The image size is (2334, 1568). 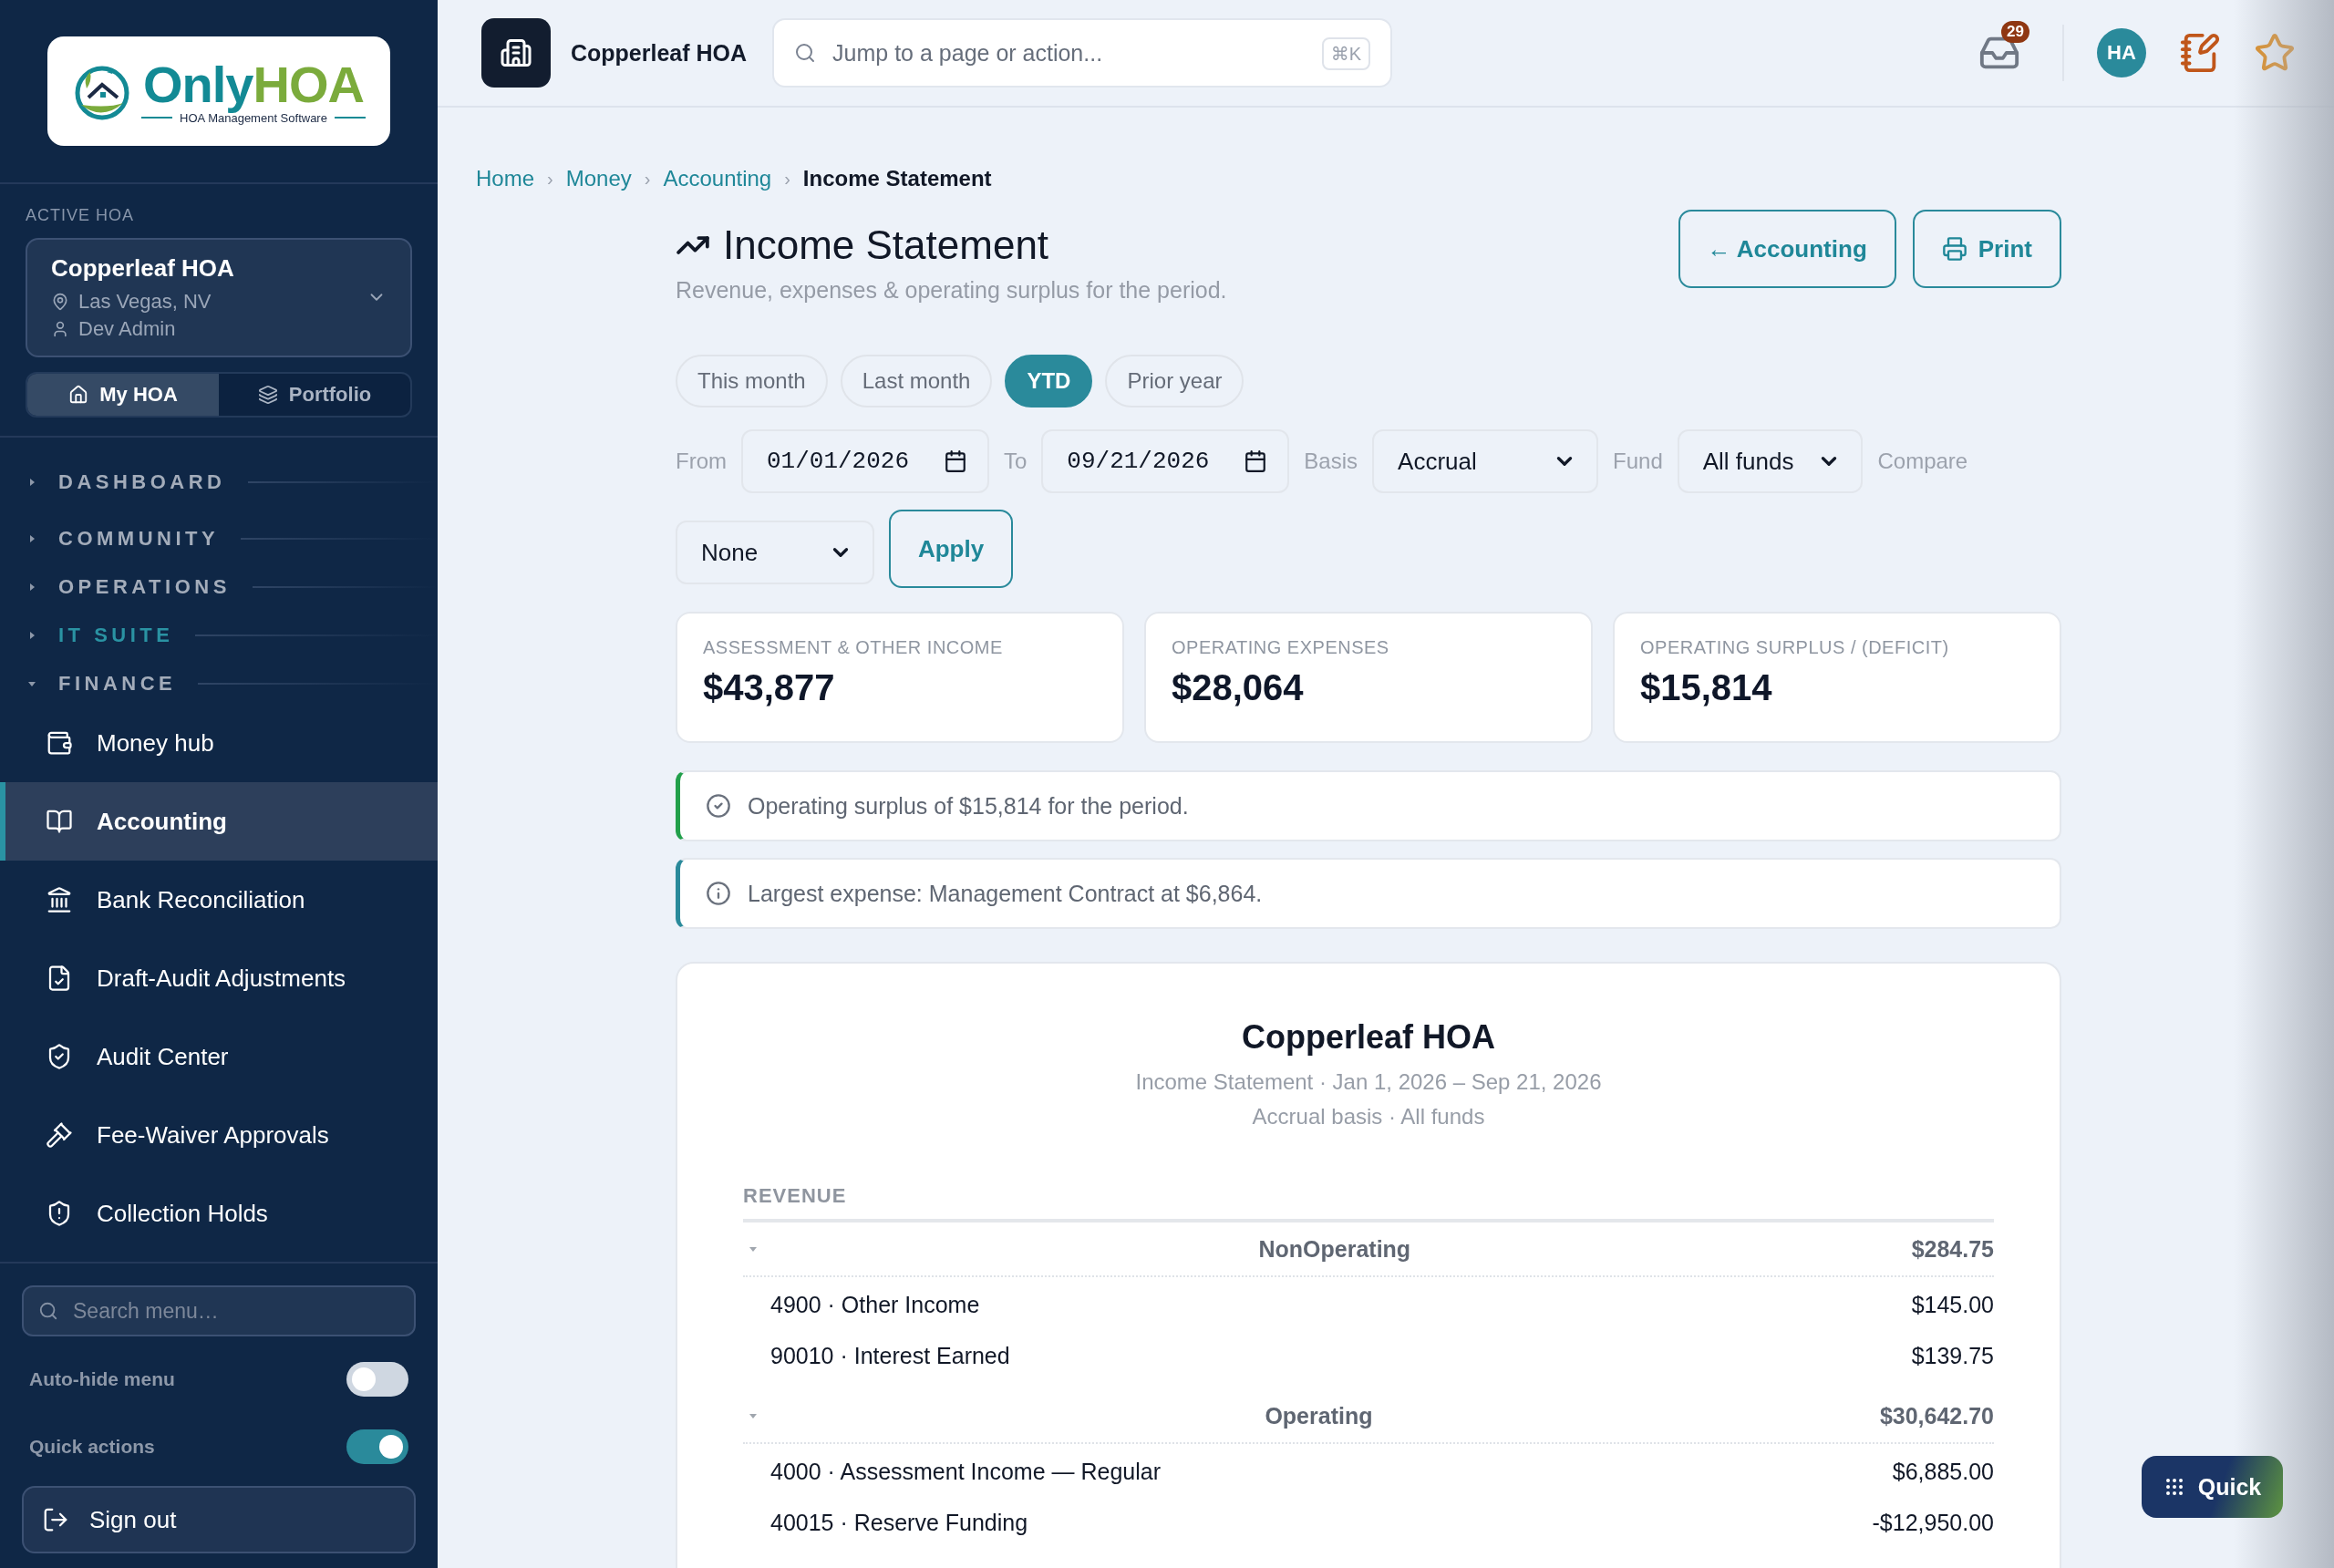 I want to click on kpi-label: ASSESSMENT & OTHER INCOME, so click(x=853, y=647).